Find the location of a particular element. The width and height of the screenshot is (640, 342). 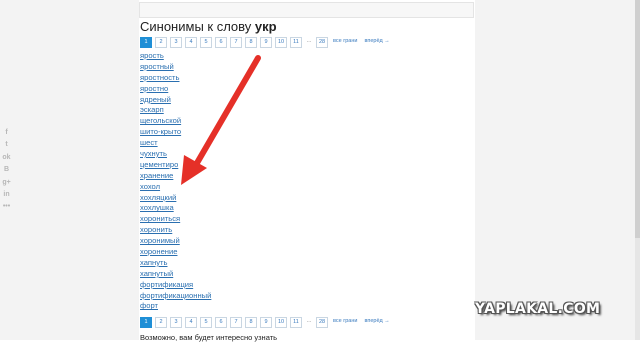

list-item: хоронение is located at coordinates (175, 252).